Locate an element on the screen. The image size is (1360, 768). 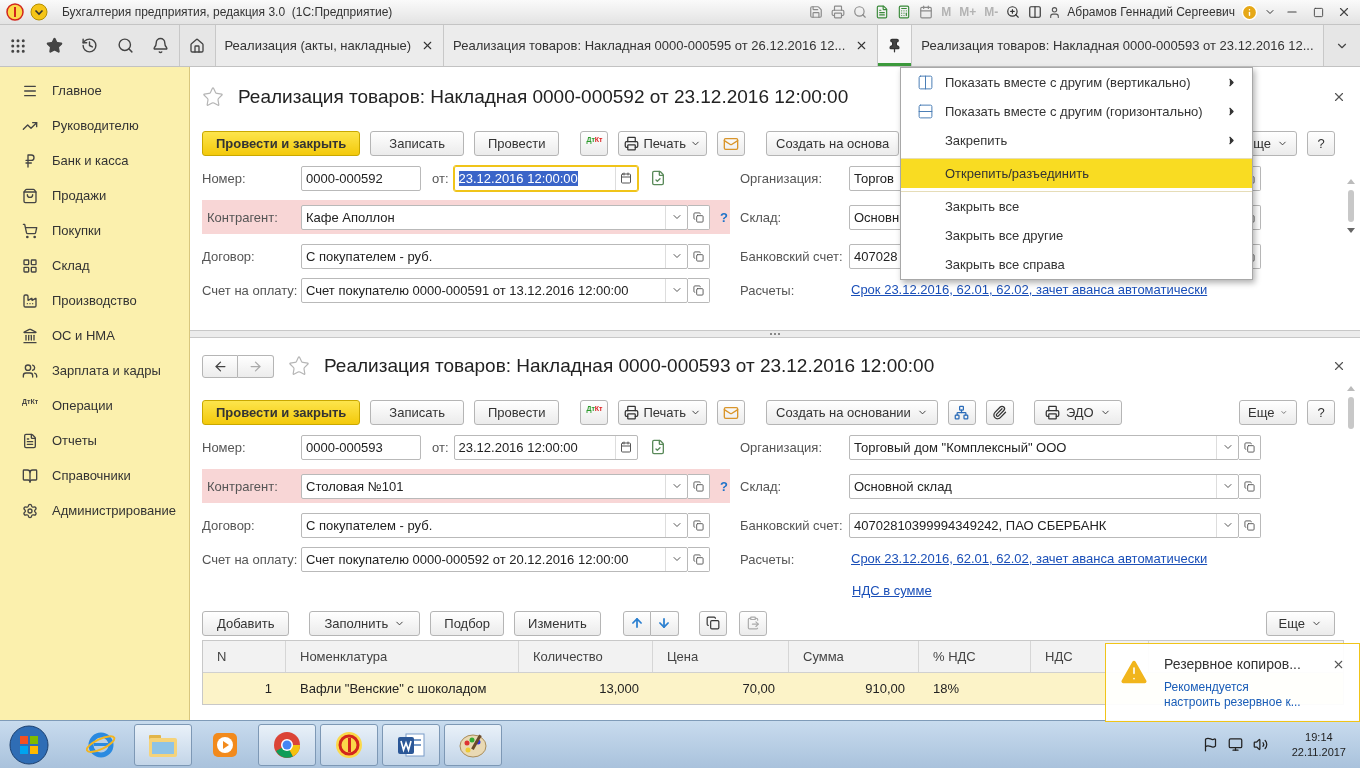
flag-icon is located at coordinates (1210, 744).